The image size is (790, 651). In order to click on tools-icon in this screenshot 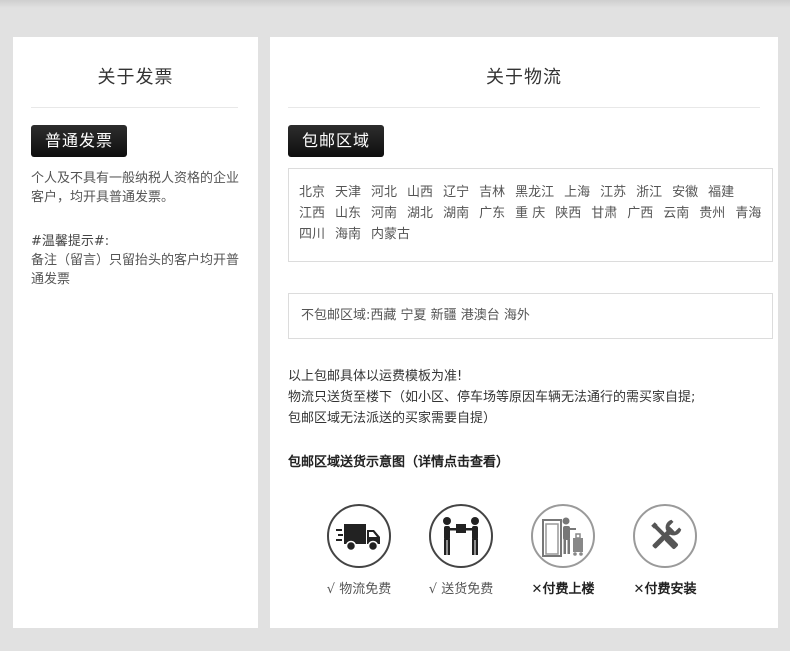, I will do `click(665, 536)`.